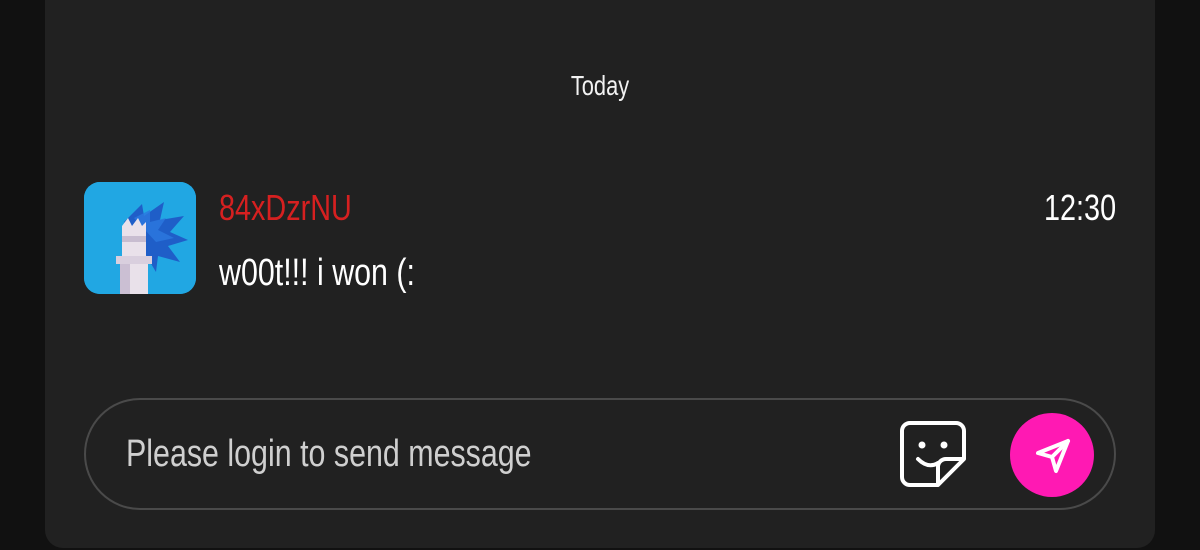 The height and width of the screenshot is (550, 1200). I want to click on user-avatar, so click(140, 238).